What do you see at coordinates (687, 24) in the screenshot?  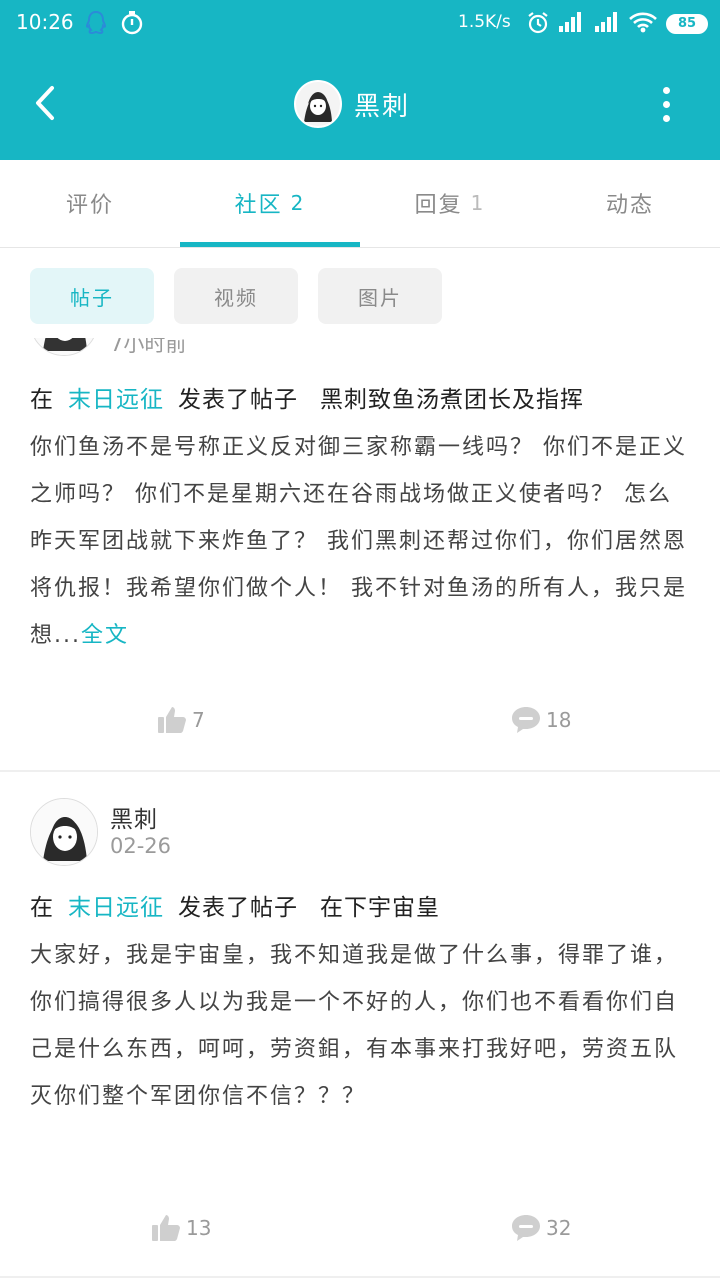 I see `battery-icon: 85` at bounding box center [687, 24].